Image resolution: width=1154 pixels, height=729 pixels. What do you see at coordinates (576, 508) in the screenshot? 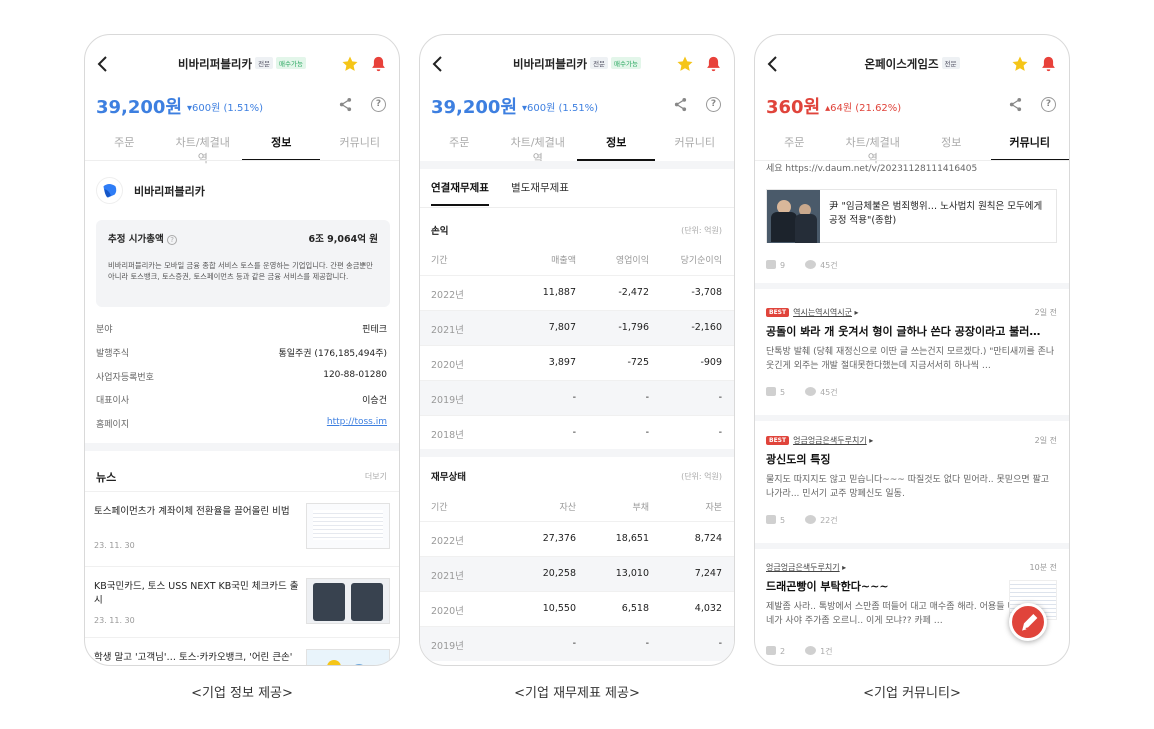
I see `table-header: 기간 자산 부채 자본` at bounding box center [576, 508].